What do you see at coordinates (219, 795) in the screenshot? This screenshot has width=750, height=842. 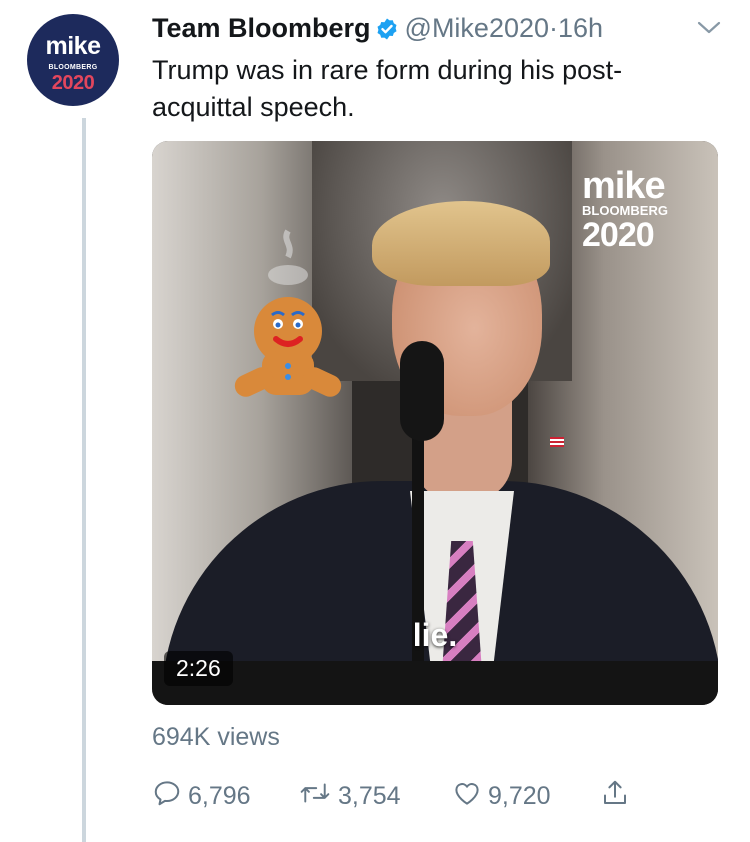 I see `reply-count: 6,796` at bounding box center [219, 795].